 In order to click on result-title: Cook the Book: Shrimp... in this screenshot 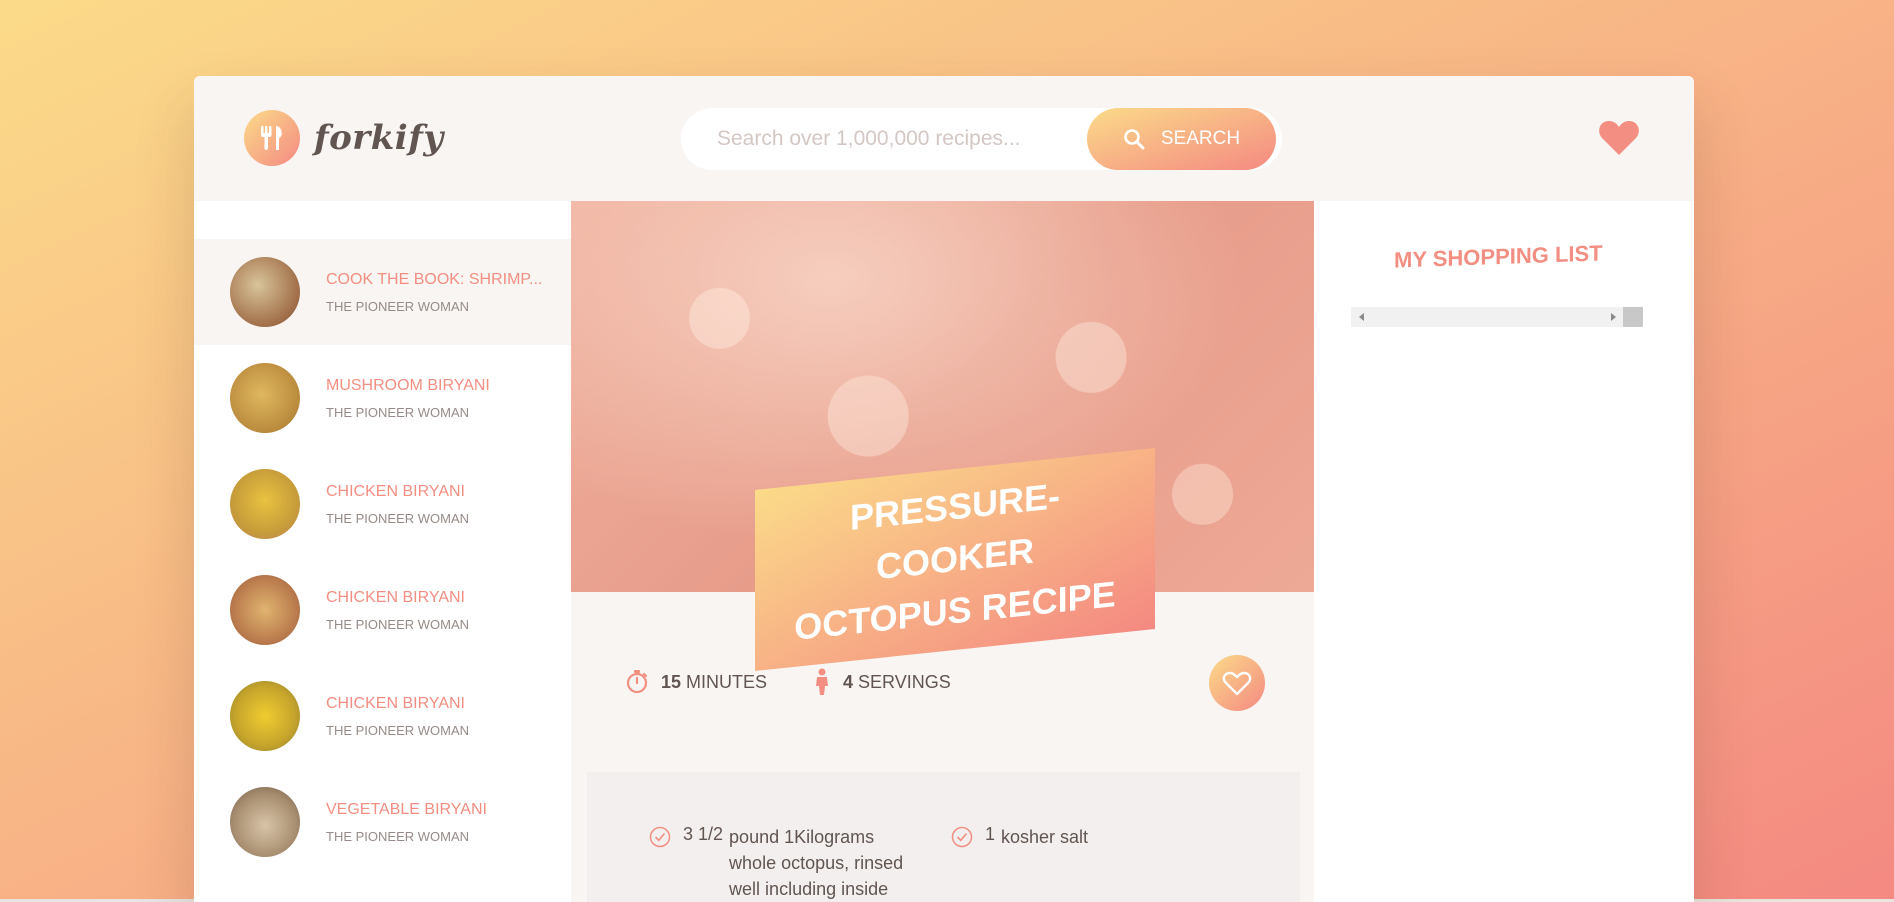, I will do `click(434, 279)`.